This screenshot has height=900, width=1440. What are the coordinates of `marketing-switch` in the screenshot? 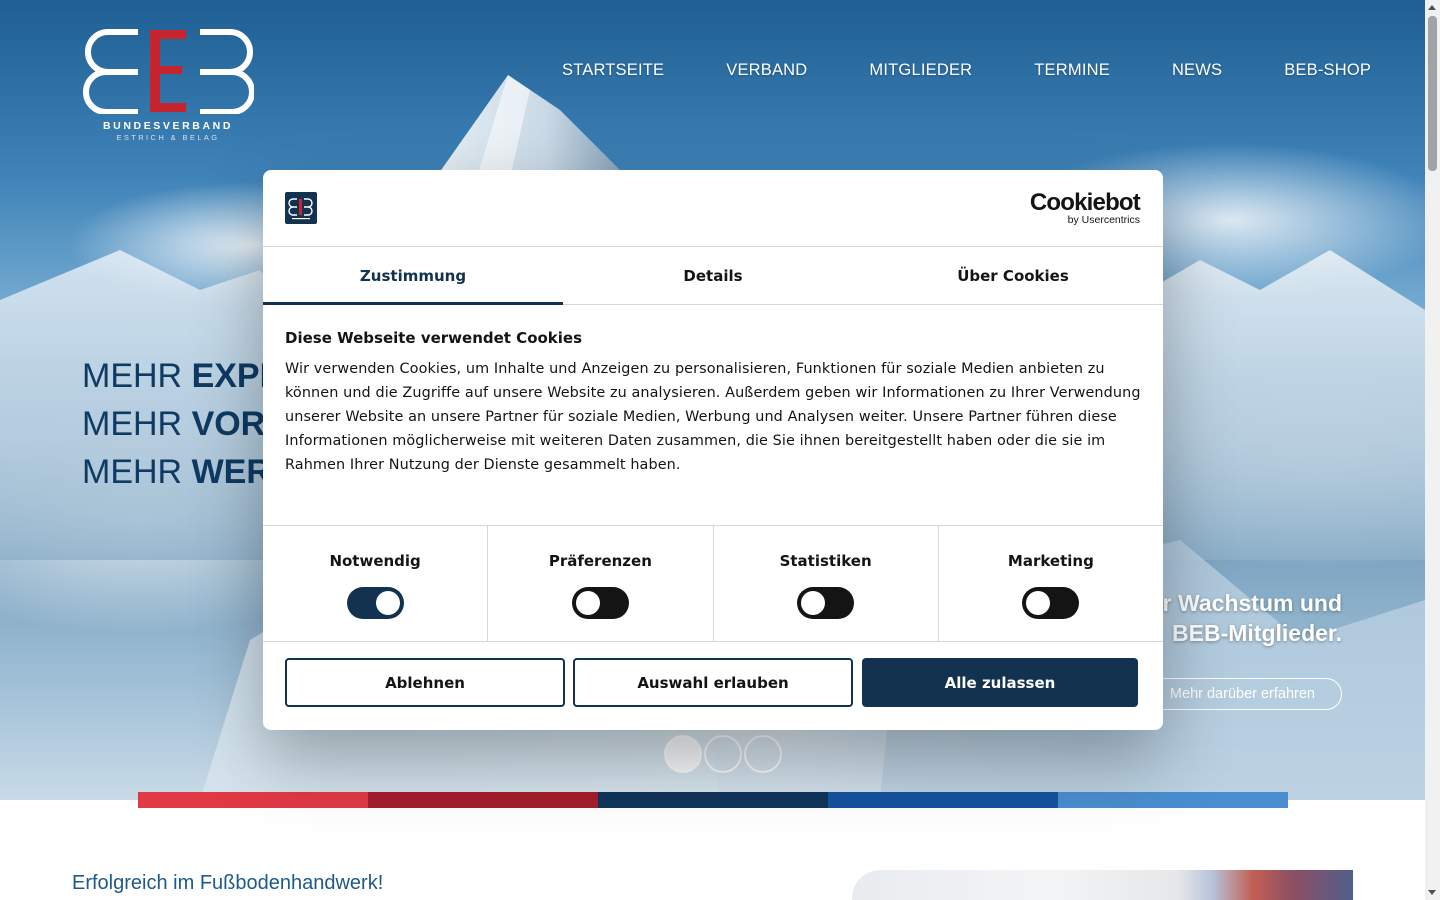 It's located at (1051, 603).